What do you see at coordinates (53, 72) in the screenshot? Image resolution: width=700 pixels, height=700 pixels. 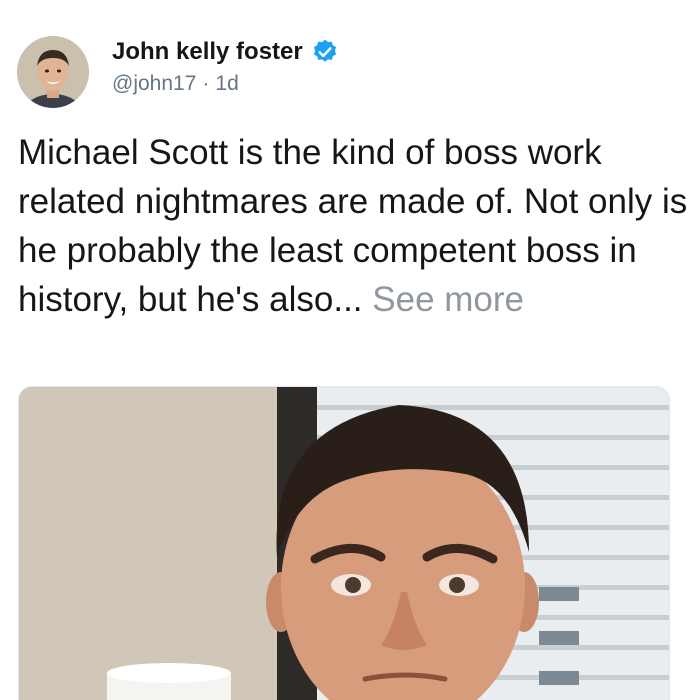 I see `avatar` at bounding box center [53, 72].